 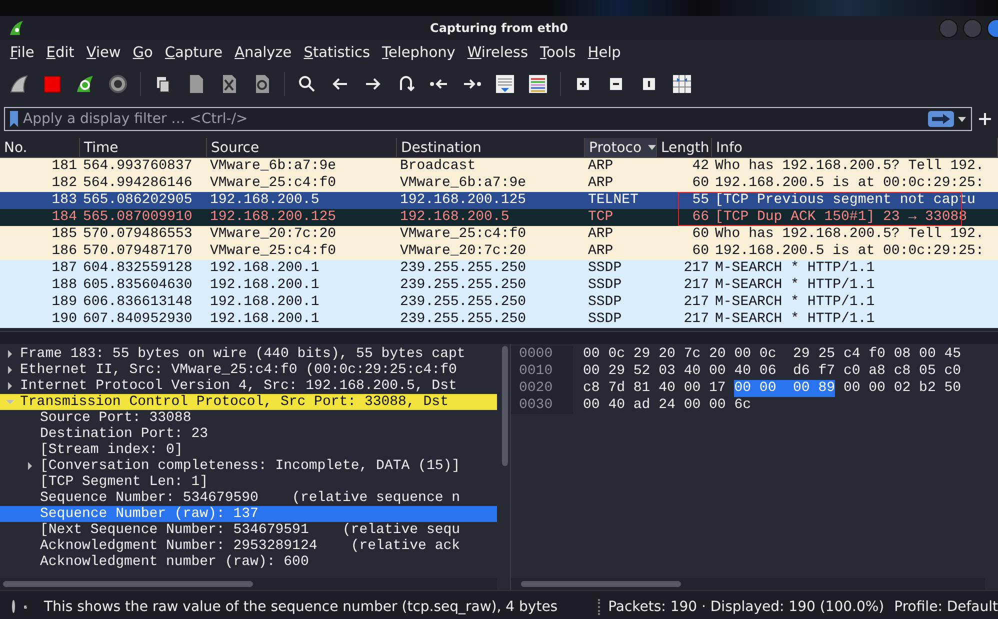 What do you see at coordinates (941, 119) in the screenshot?
I see `apply-filter-button` at bounding box center [941, 119].